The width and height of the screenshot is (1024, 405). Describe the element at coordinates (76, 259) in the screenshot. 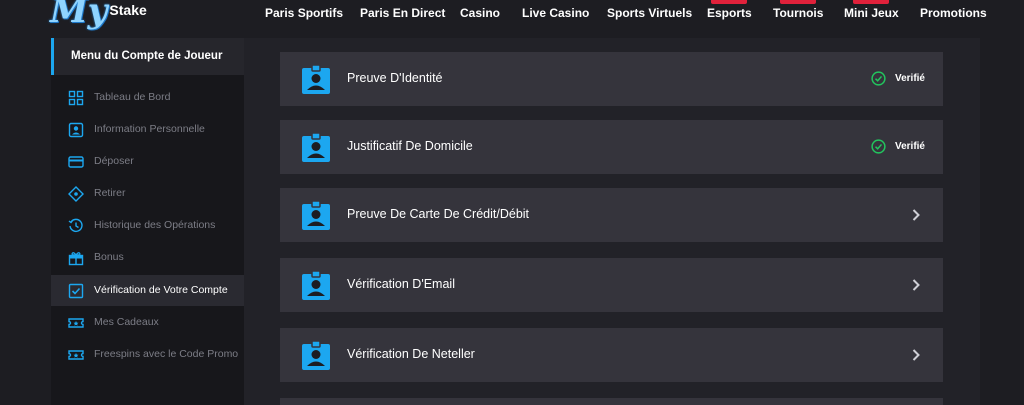

I see `gift-icon` at that location.